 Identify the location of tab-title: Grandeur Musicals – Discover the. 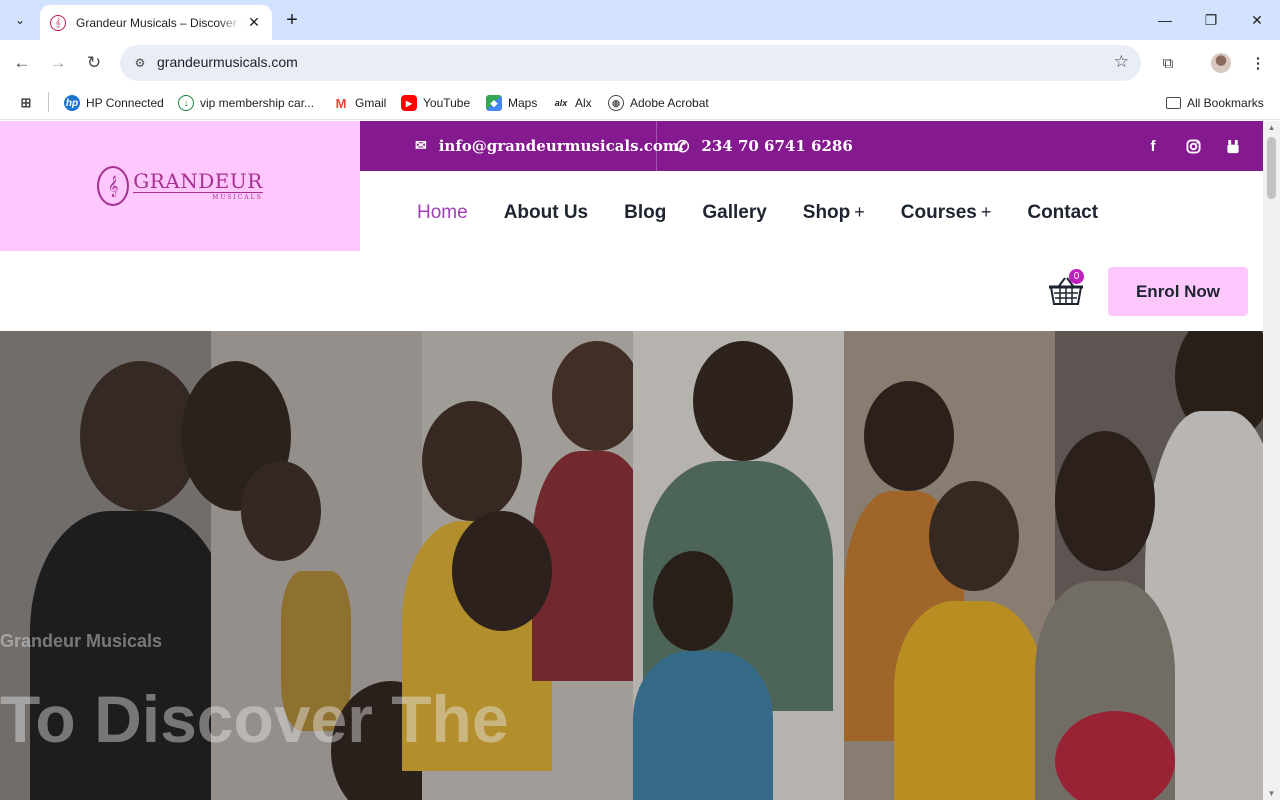
(159, 22).